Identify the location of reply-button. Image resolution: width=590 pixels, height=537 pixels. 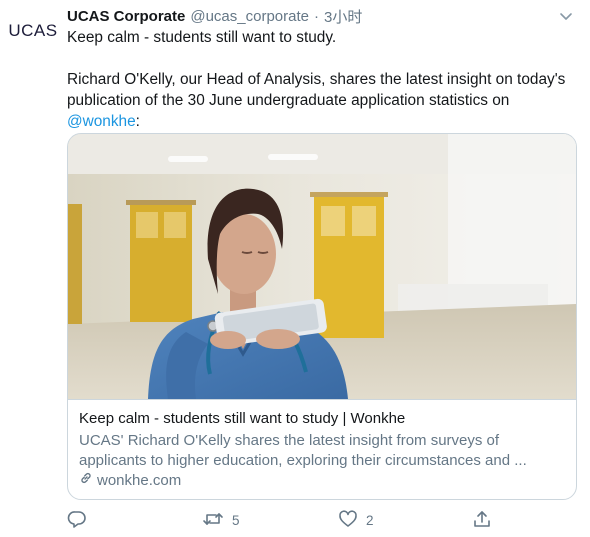
(81, 520).